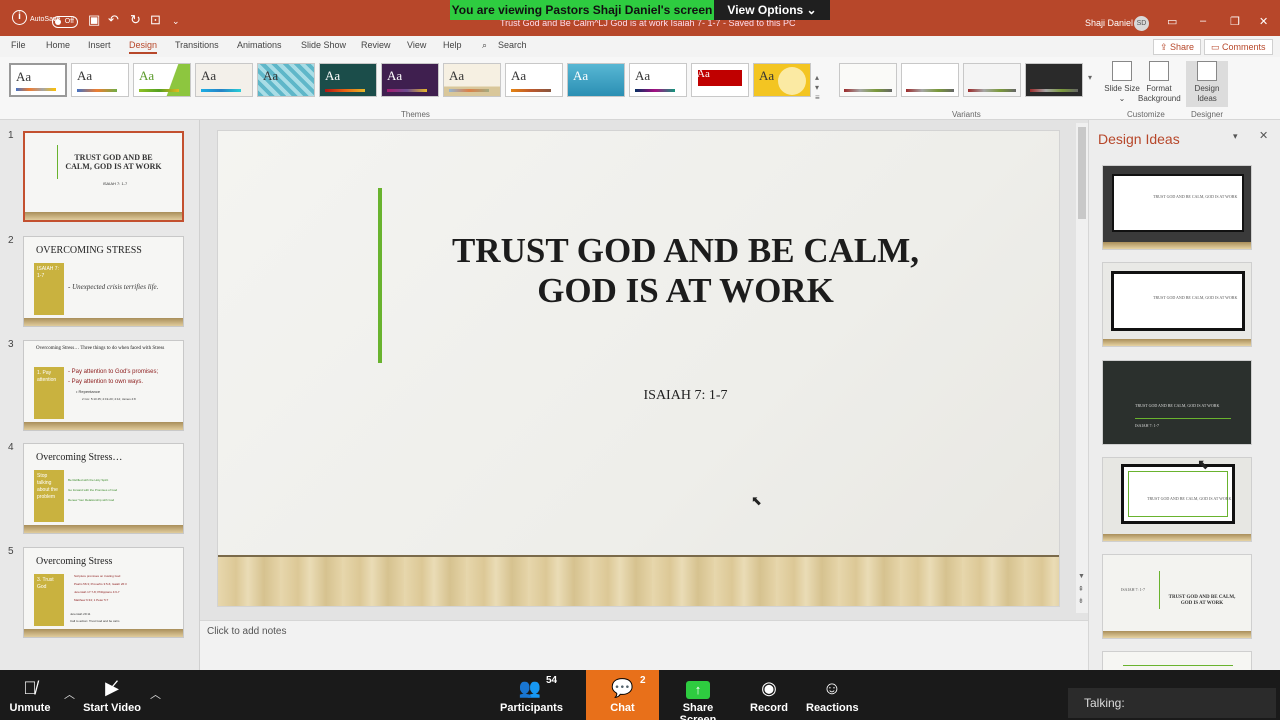  What do you see at coordinates (817, 97) in the screenshot?
I see `gallery-more-icon: ≡` at bounding box center [817, 97].